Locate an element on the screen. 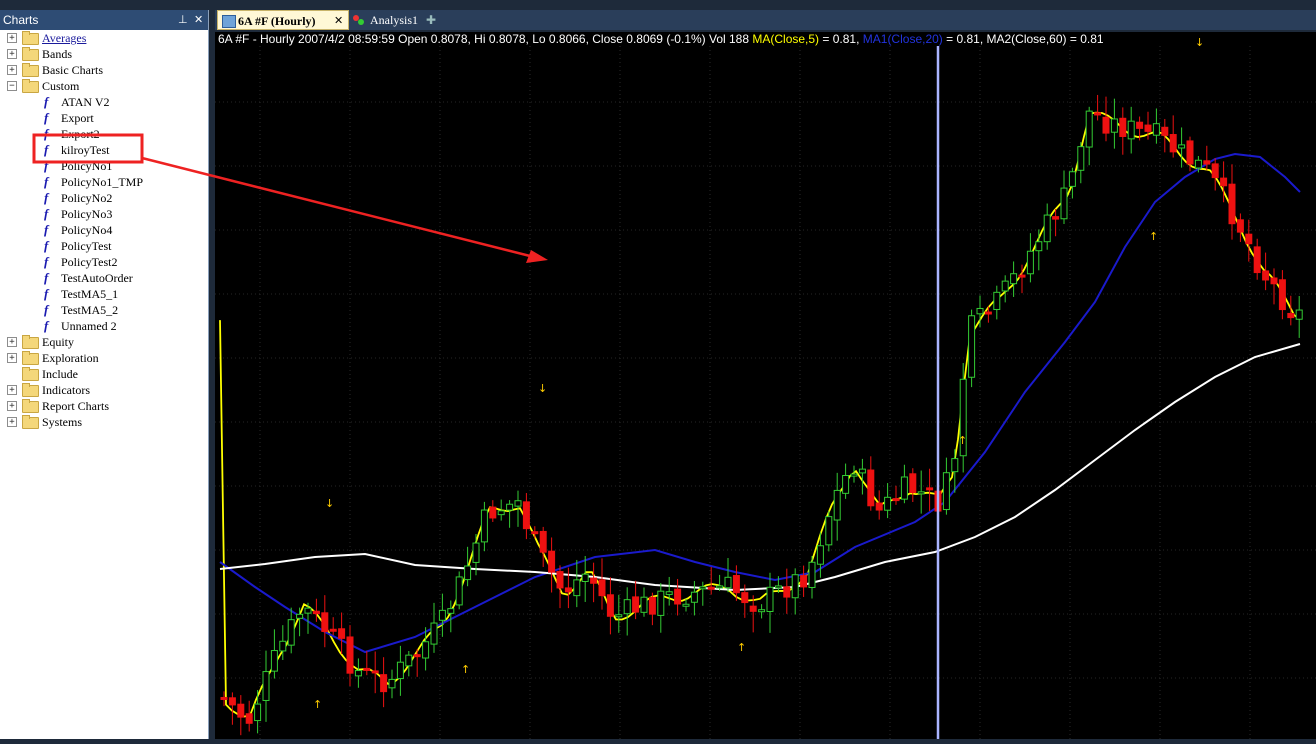 The height and width of the screenshot is (744, 1316). tree-folder-equity: + Equity is located at coordinates (104, 342).